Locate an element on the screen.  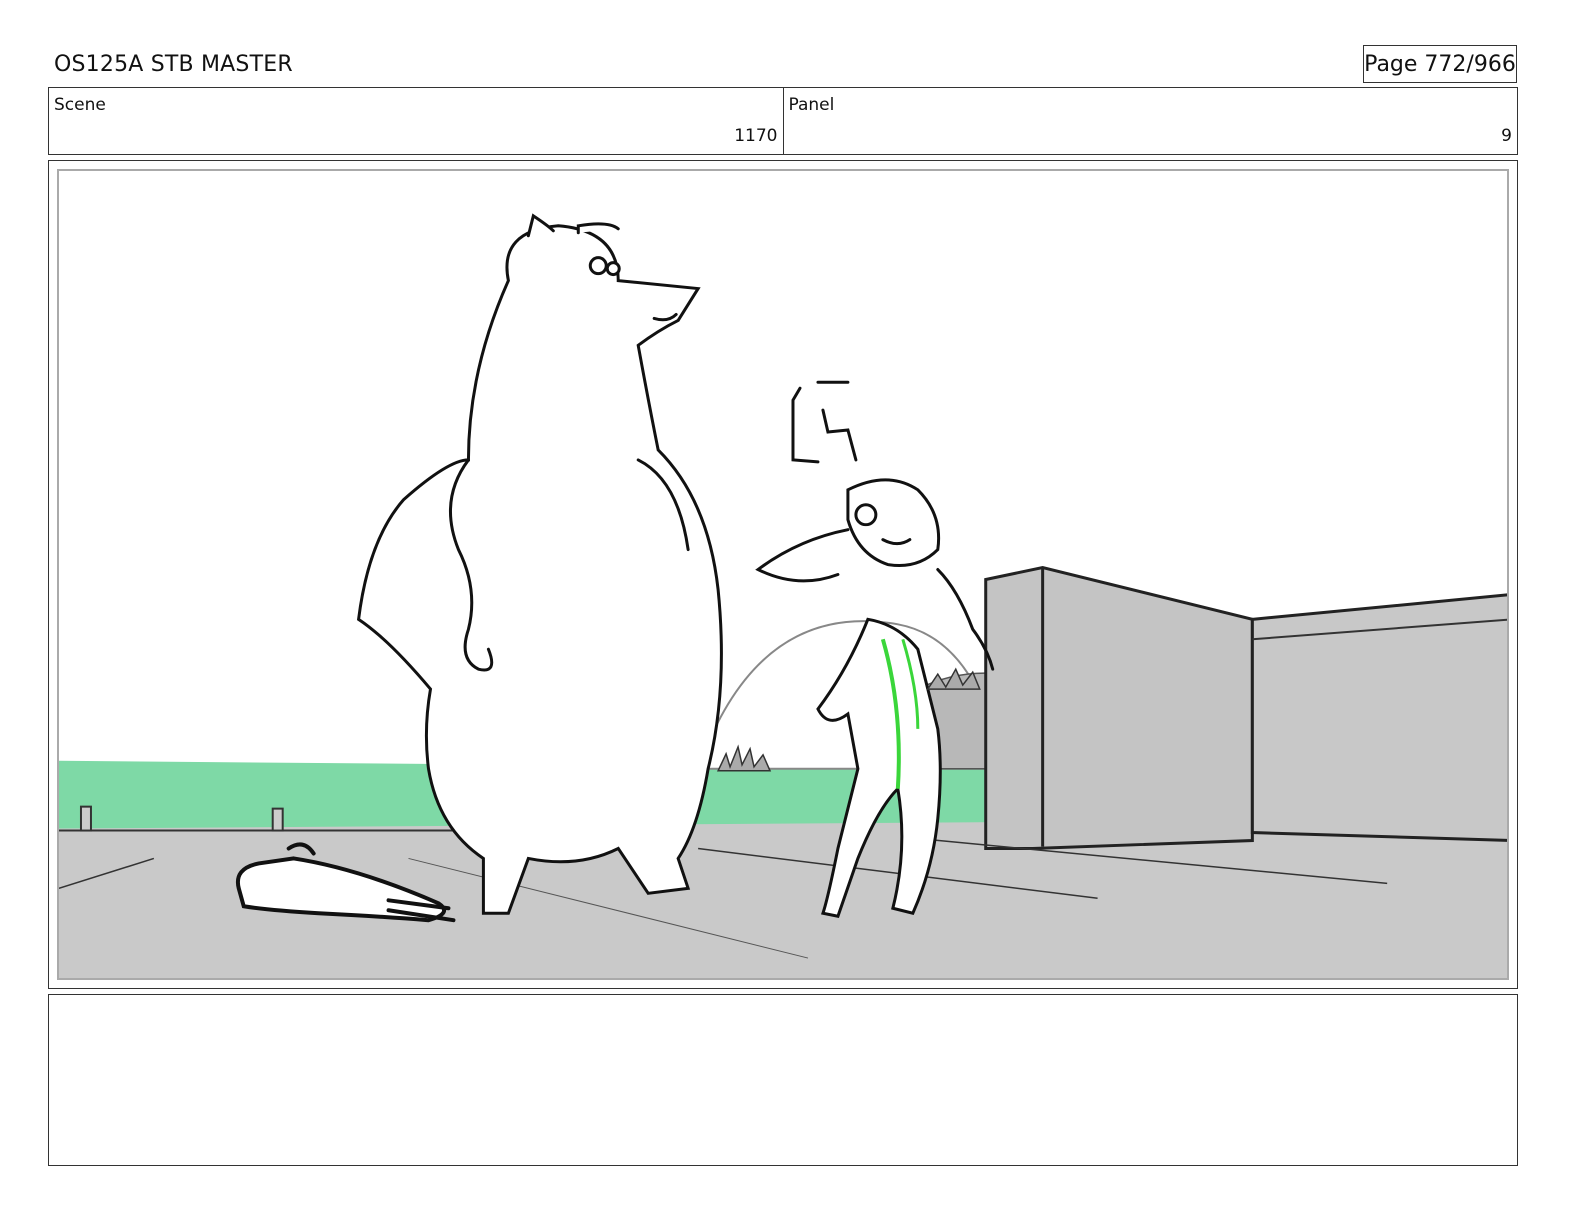
panel-notes-box is located at coordinates (783, 1080).